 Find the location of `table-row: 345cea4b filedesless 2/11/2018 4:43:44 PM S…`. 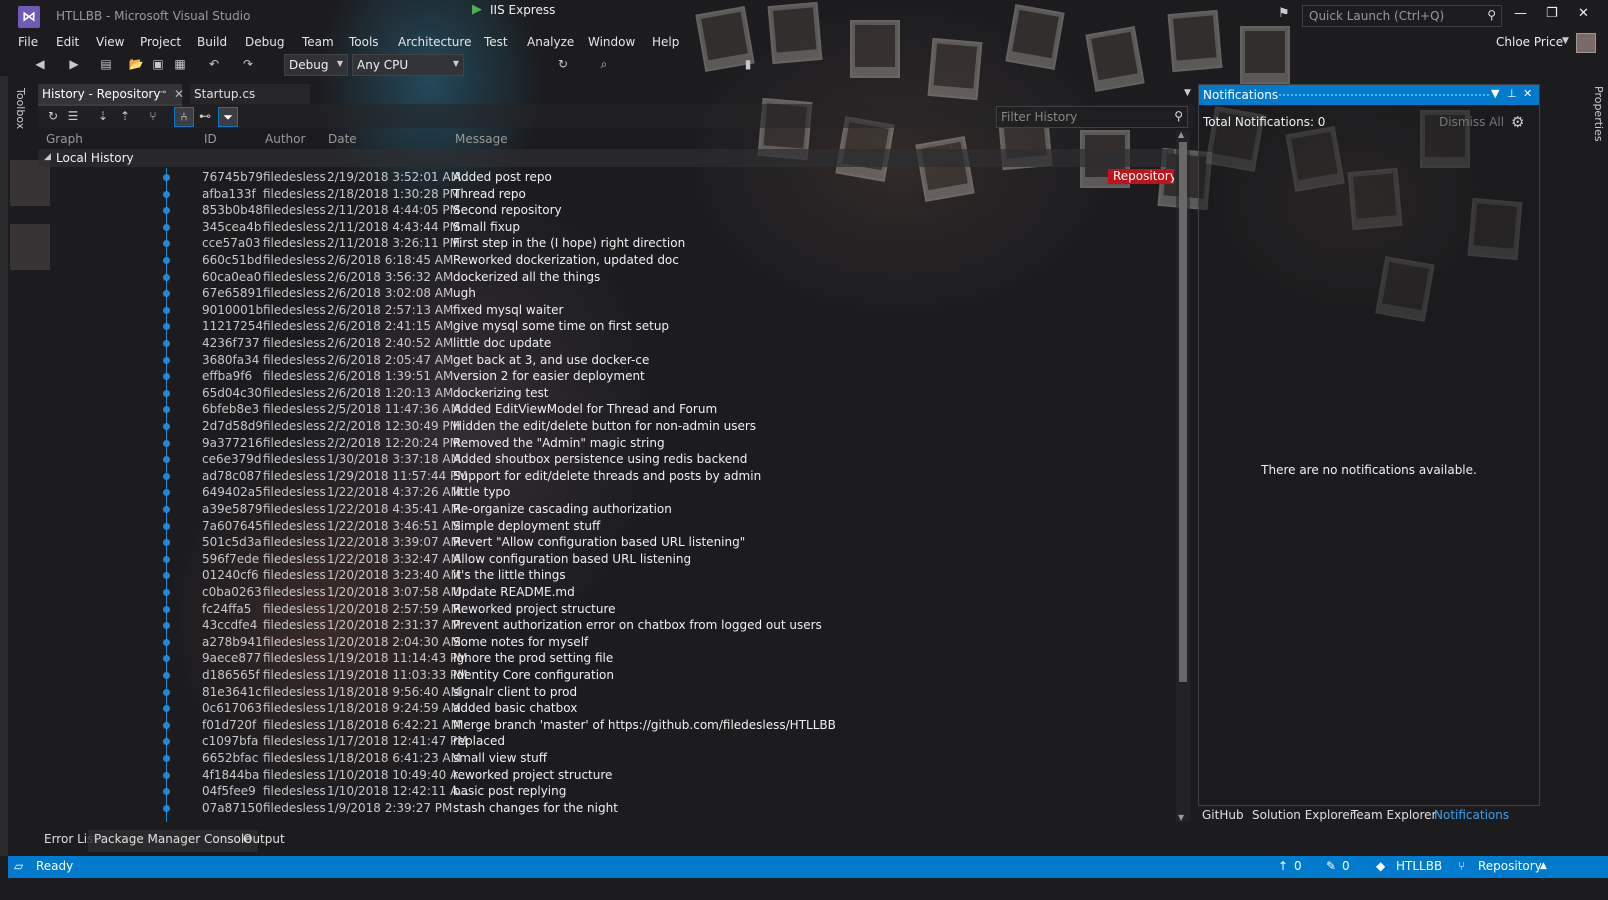

table-row: 345cea4b filedesless 2/11/2018 4:43:44 PM S… is located at coordinates (606, 226).